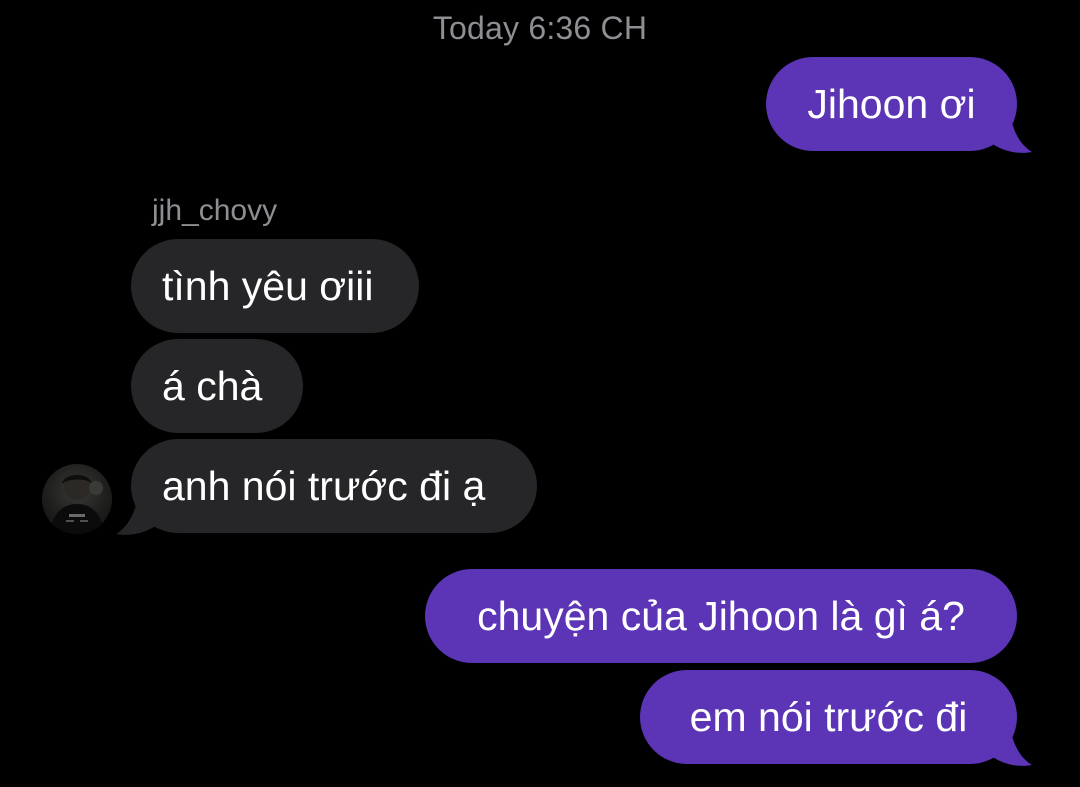 The width and height of the screenshot is (1080, 787). I want to click on incoming-message-bubble: anh nói trước đi ạ, so click(334, 486).